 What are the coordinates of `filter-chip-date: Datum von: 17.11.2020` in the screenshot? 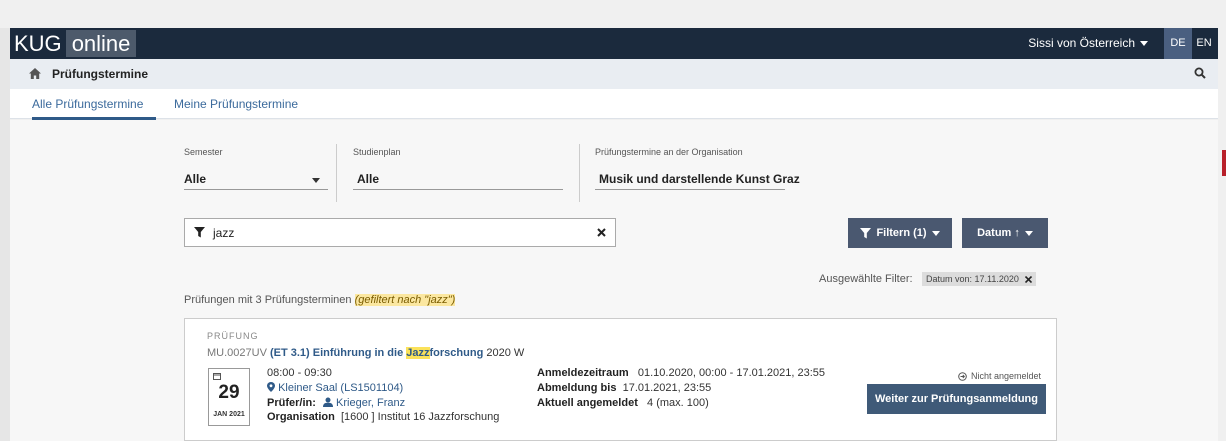 It's located at (979, 279).